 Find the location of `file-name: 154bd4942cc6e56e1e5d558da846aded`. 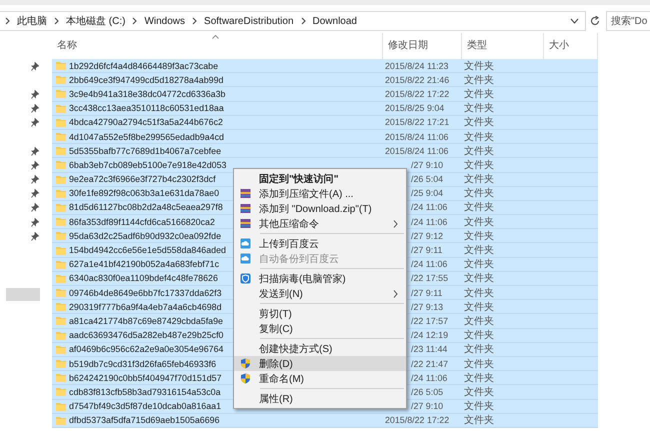

file-name: 154bd4942cc6e56e1e5d558da846aded is located at coordinates (147, 250).